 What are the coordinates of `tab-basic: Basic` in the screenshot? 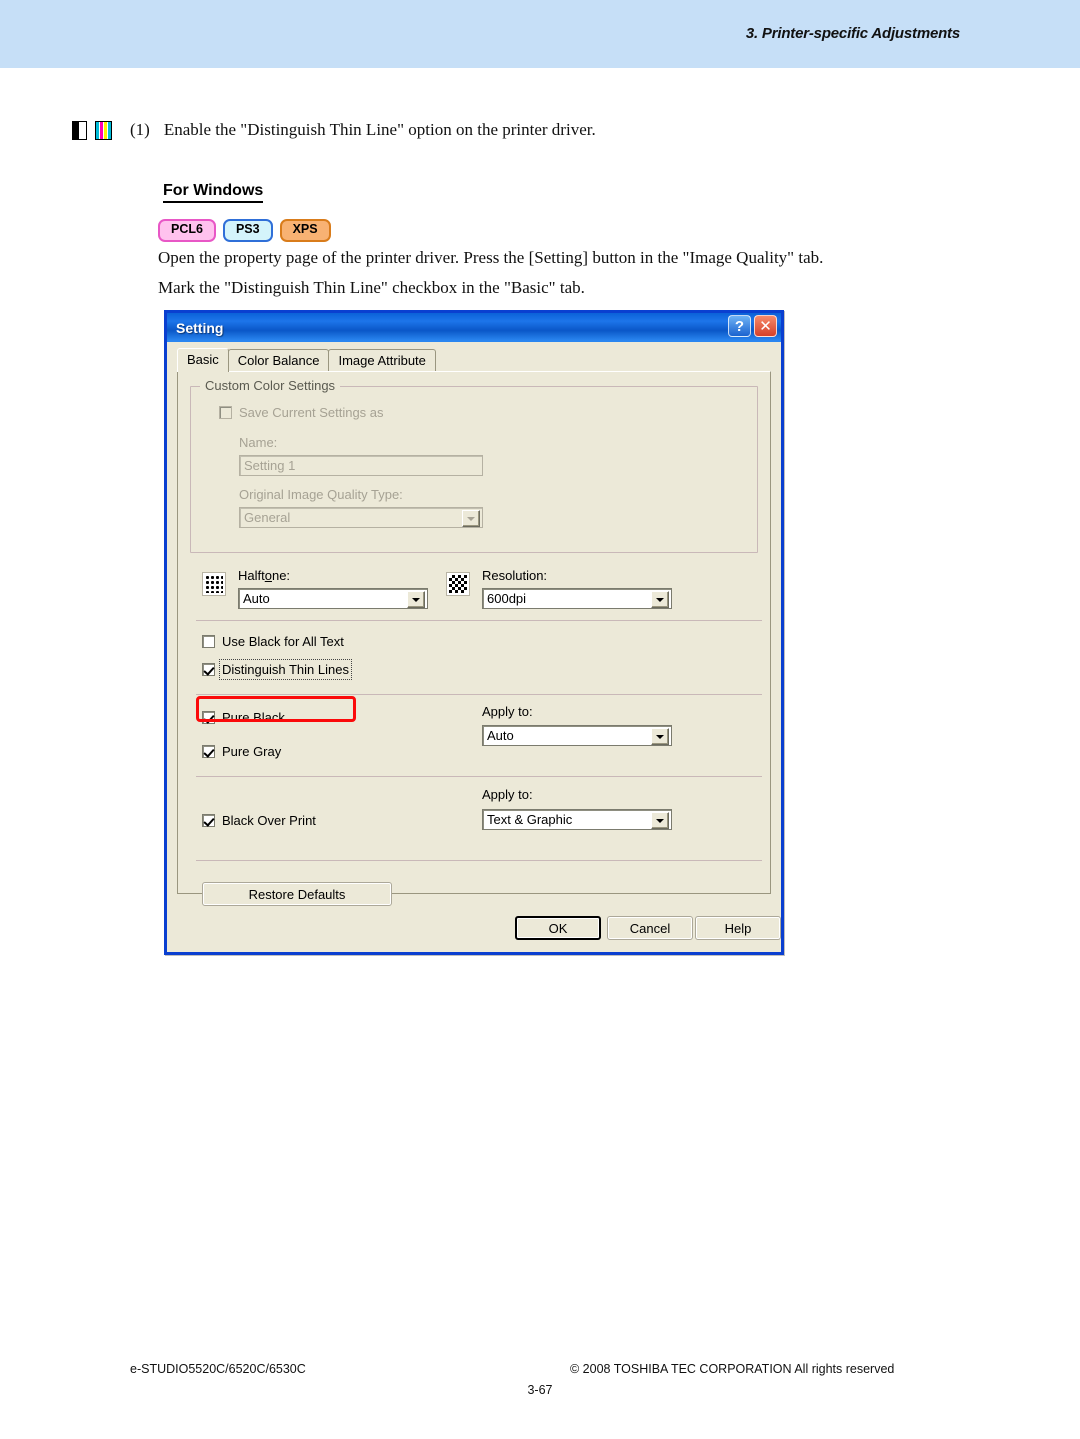 It's located at (203, 360).